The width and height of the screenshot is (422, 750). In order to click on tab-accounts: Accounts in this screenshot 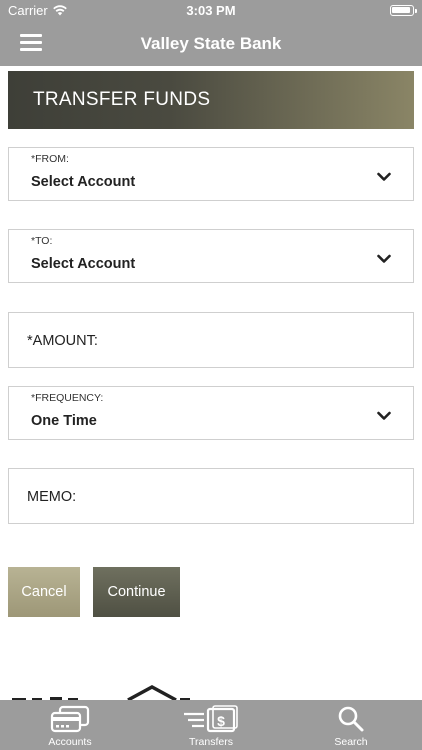, I will do `click(70, 725)`.